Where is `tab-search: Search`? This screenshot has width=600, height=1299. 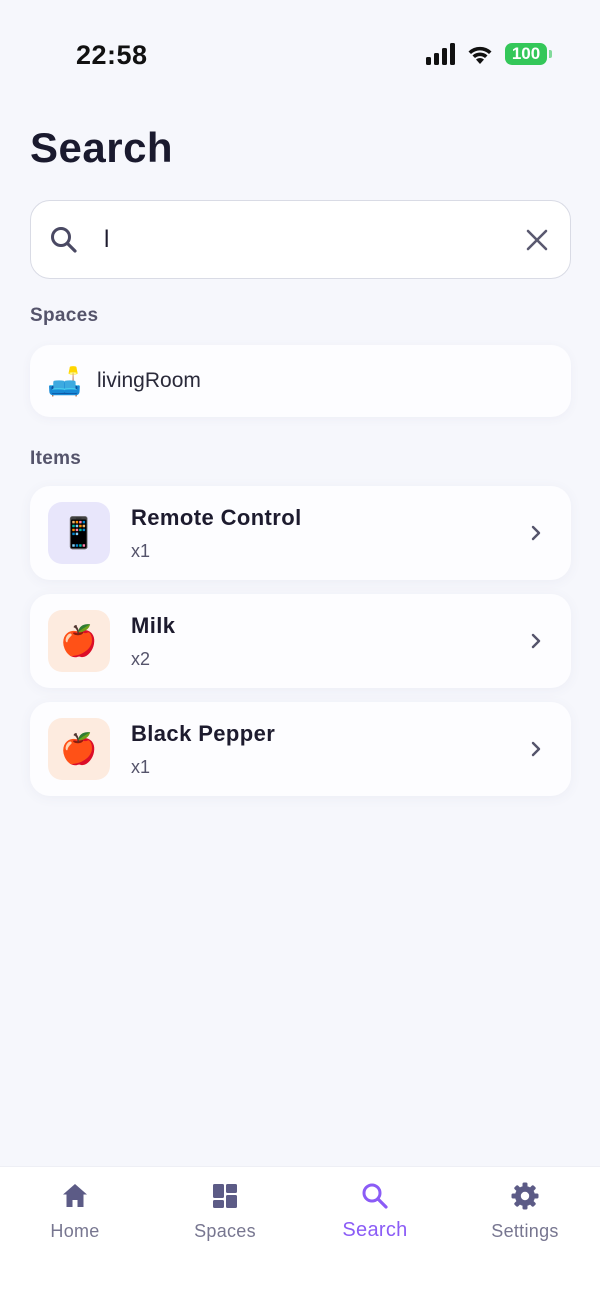 tab-search: Search is located at coordinates (375, 1233).